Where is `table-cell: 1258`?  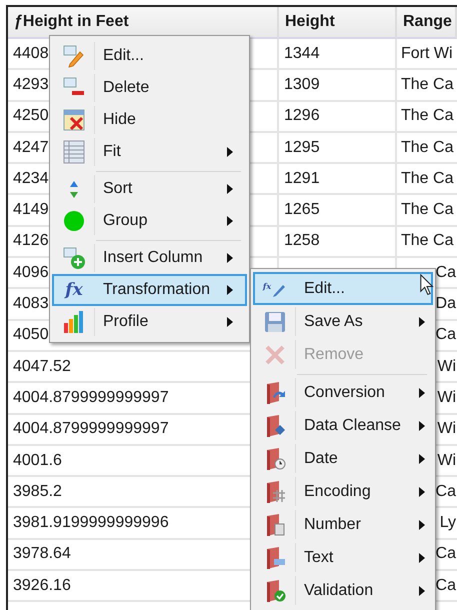 table-cell: 1258 is located at coordinates (338, 242).